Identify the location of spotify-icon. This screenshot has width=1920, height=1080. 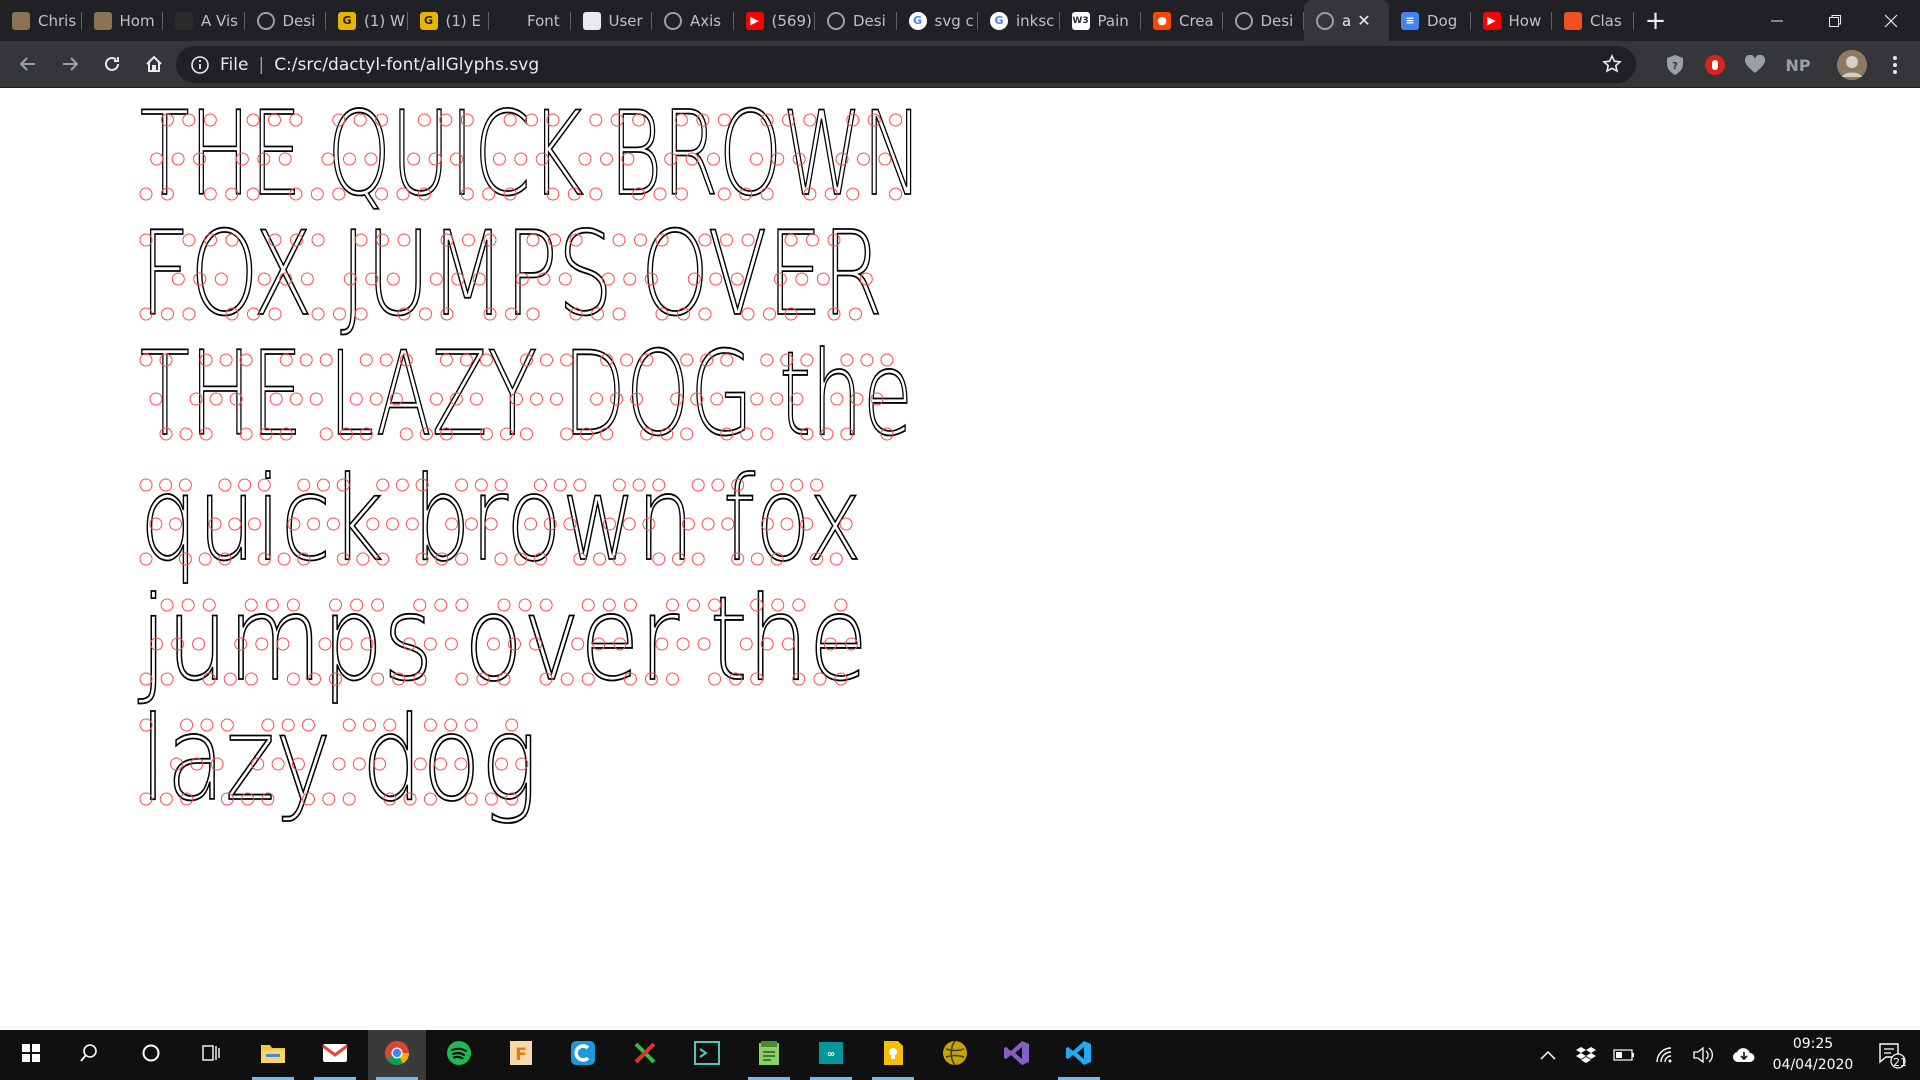
(459, 1055).